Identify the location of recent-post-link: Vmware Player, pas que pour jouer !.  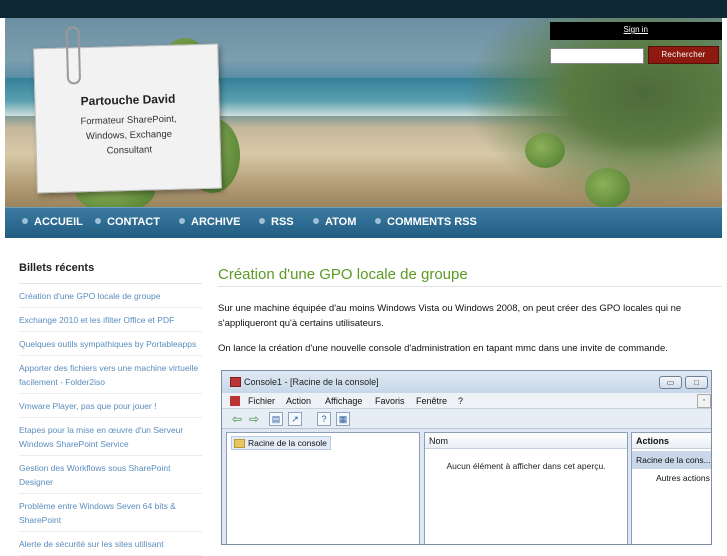
(110, 406).